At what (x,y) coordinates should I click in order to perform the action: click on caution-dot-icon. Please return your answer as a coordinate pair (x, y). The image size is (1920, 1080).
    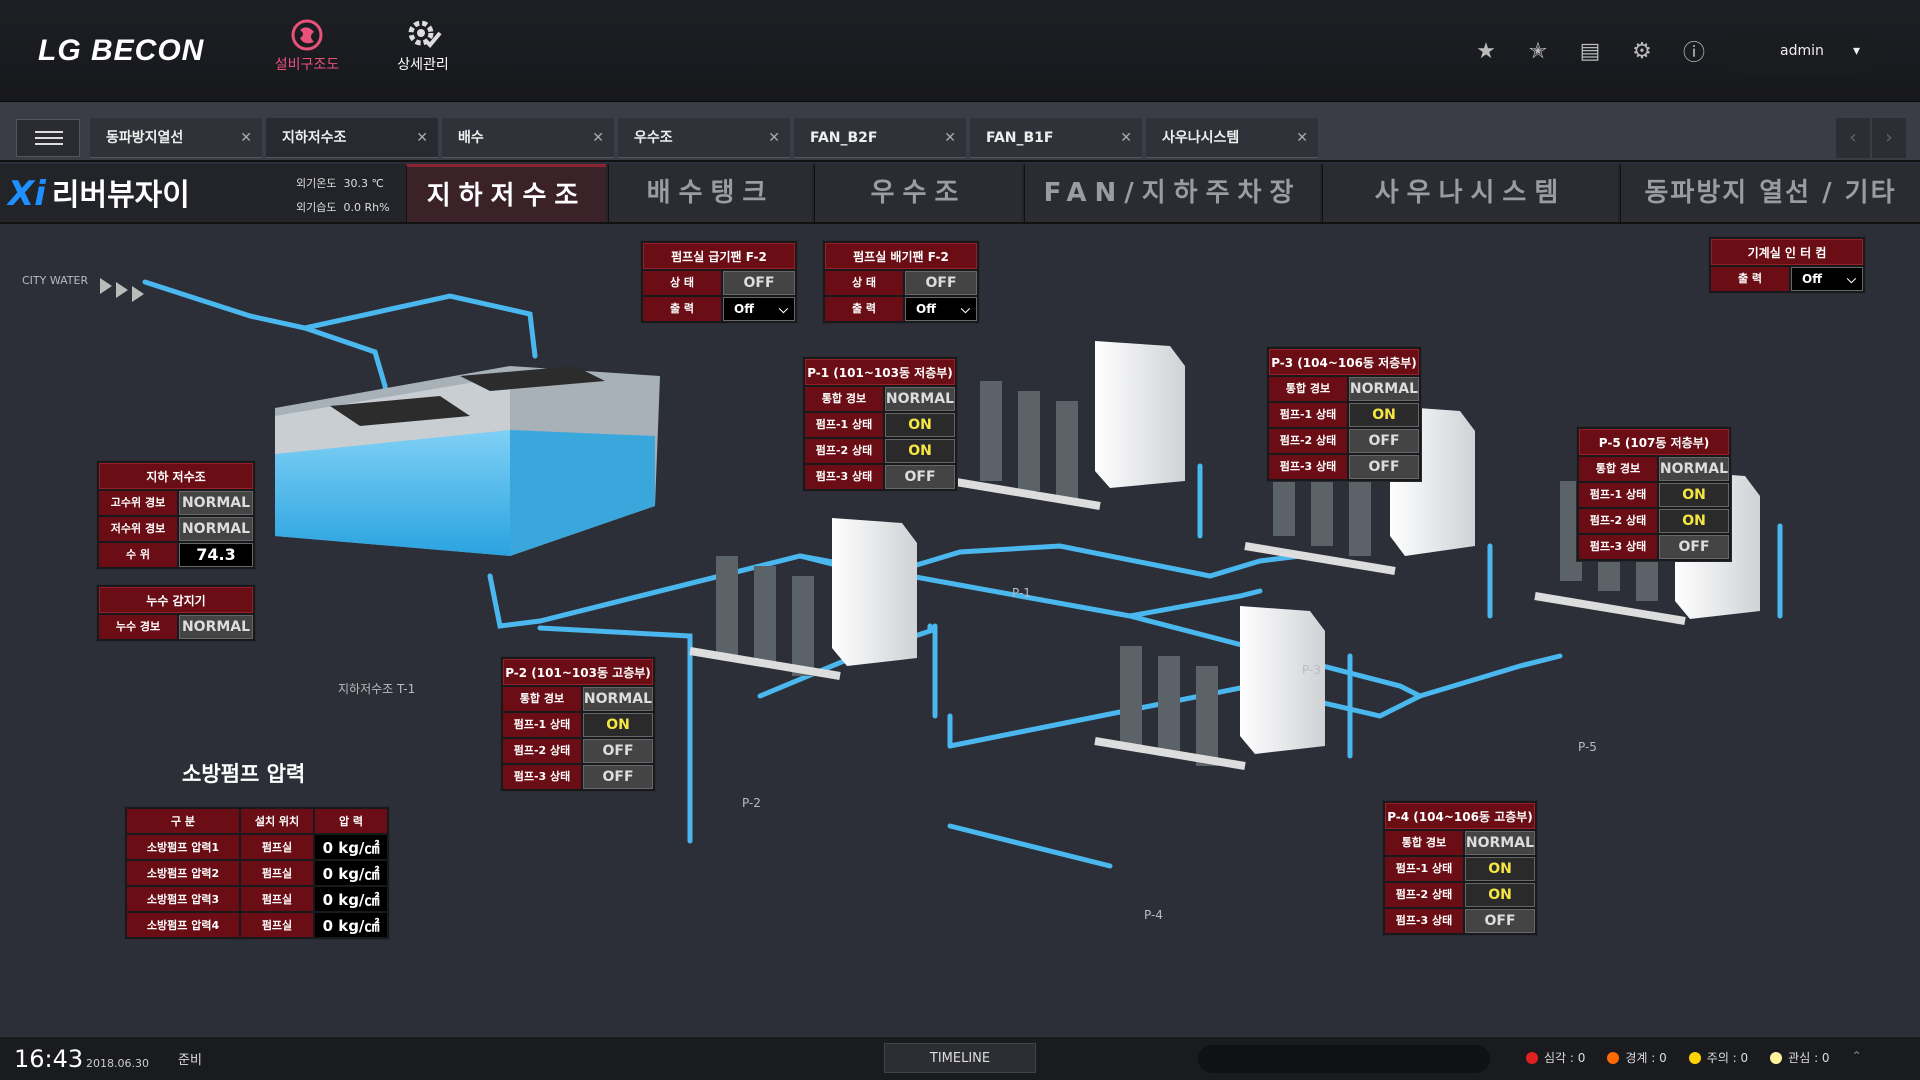
    Looking at the image, I should click on (1694, 1058).